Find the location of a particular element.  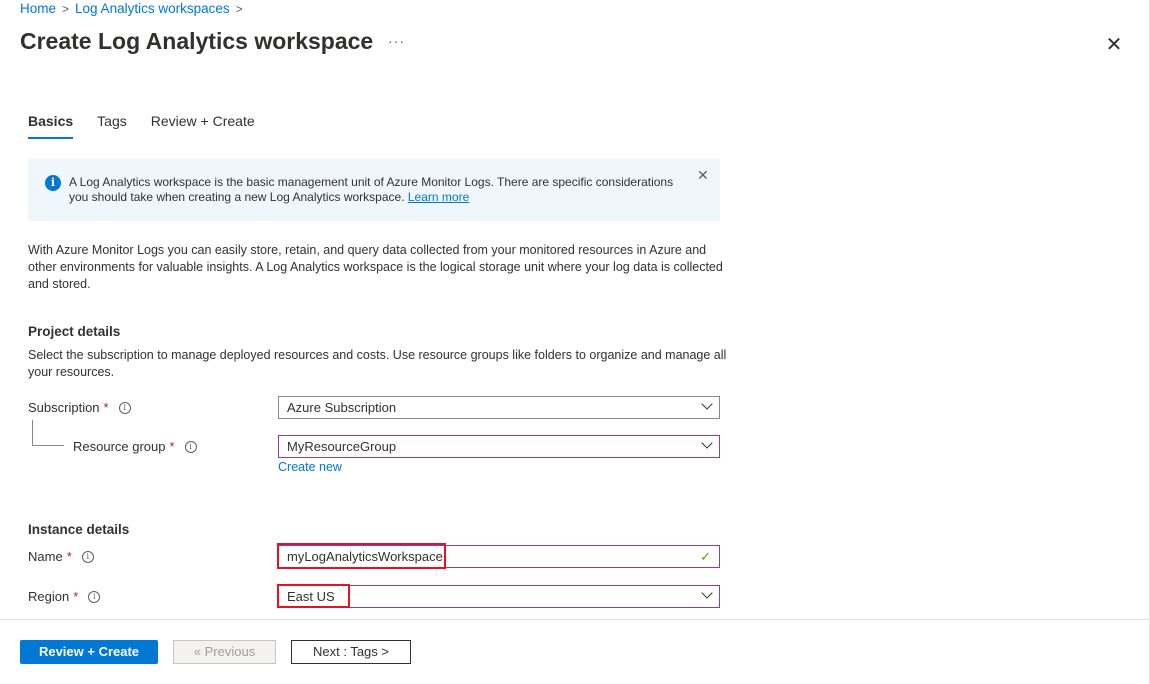

resource-group-value: MyResourceGroup is located at coordinates (342, 446).